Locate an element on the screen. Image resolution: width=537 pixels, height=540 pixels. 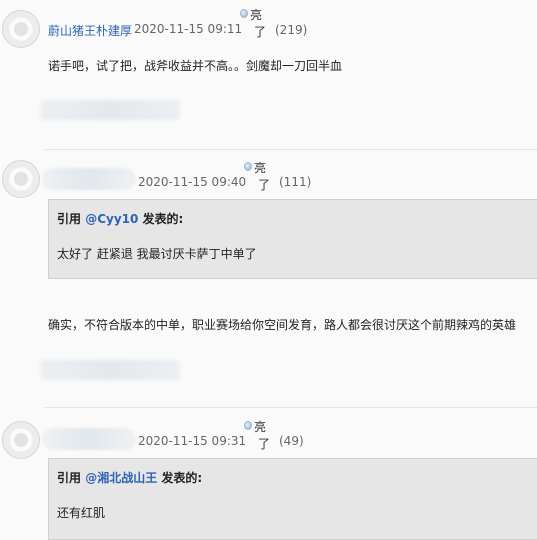
quote-header: 引用 @Cyy10 发表的: is located at coordinates (120, 219).